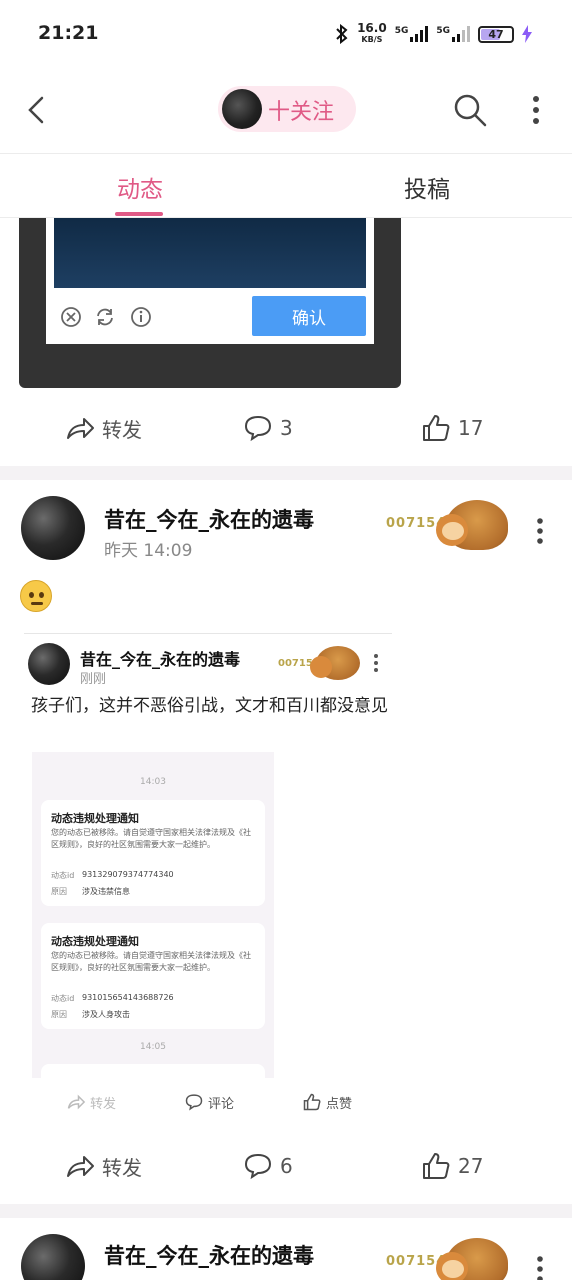  Describe the element at coordinates (210, 253) in the screenshot. I see `captcha-image` at that location.